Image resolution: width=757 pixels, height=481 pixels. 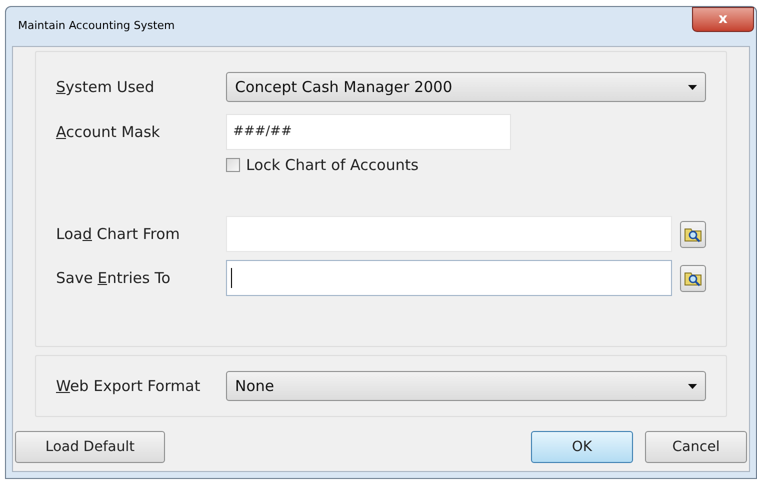 What do you see at coordinates (332, 165) in the screenshot?
I see `checkbox-label: Lock Chart of Accounts` at bounding box center [332, 165].